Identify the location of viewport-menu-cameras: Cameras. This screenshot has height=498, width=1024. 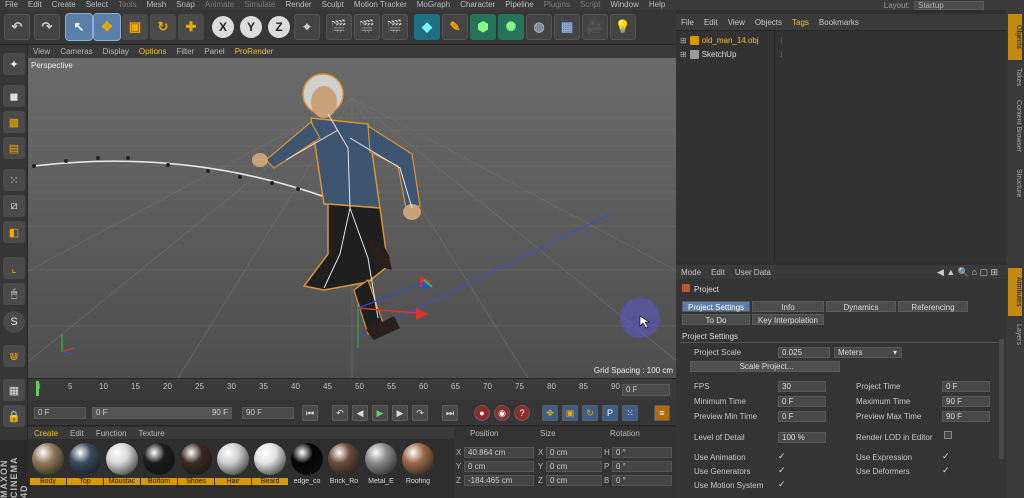
(76, 51).